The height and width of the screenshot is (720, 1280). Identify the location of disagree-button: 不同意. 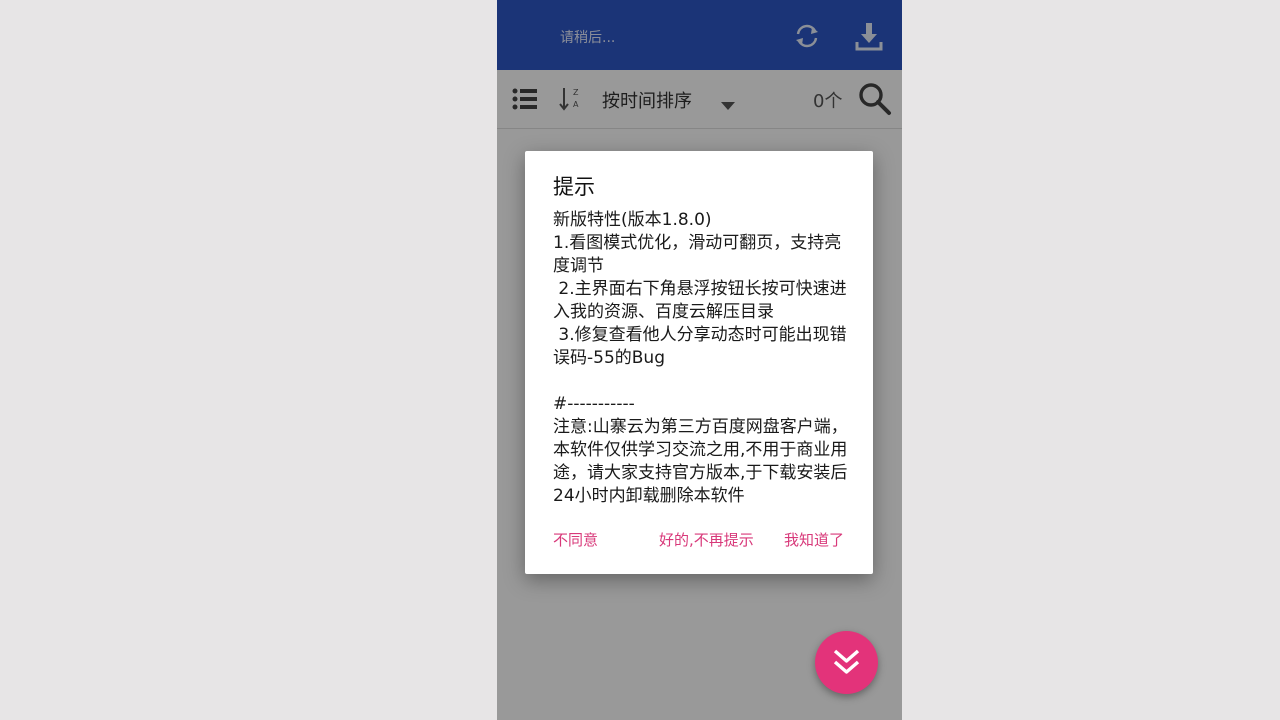
(575, 539).